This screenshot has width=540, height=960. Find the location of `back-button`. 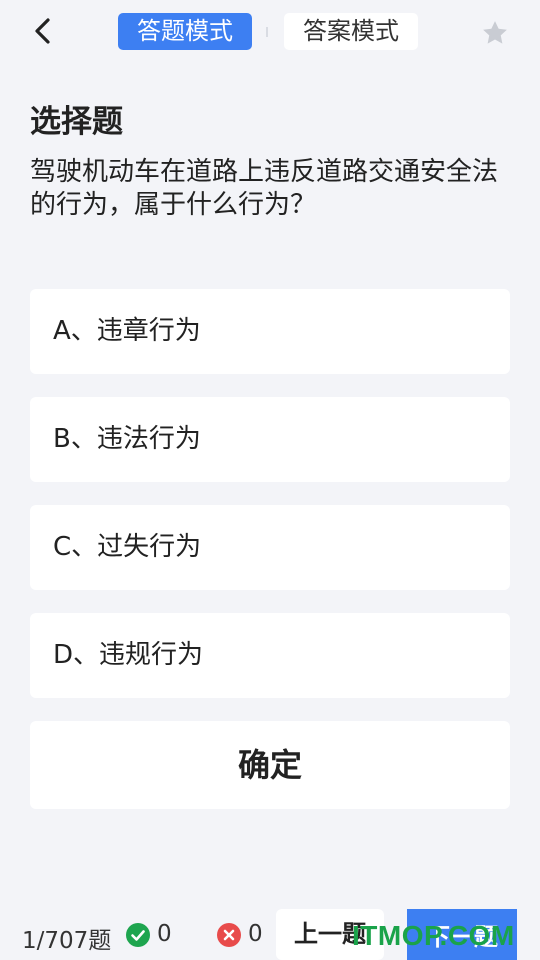

back-button is located at coordinates (44, 31).